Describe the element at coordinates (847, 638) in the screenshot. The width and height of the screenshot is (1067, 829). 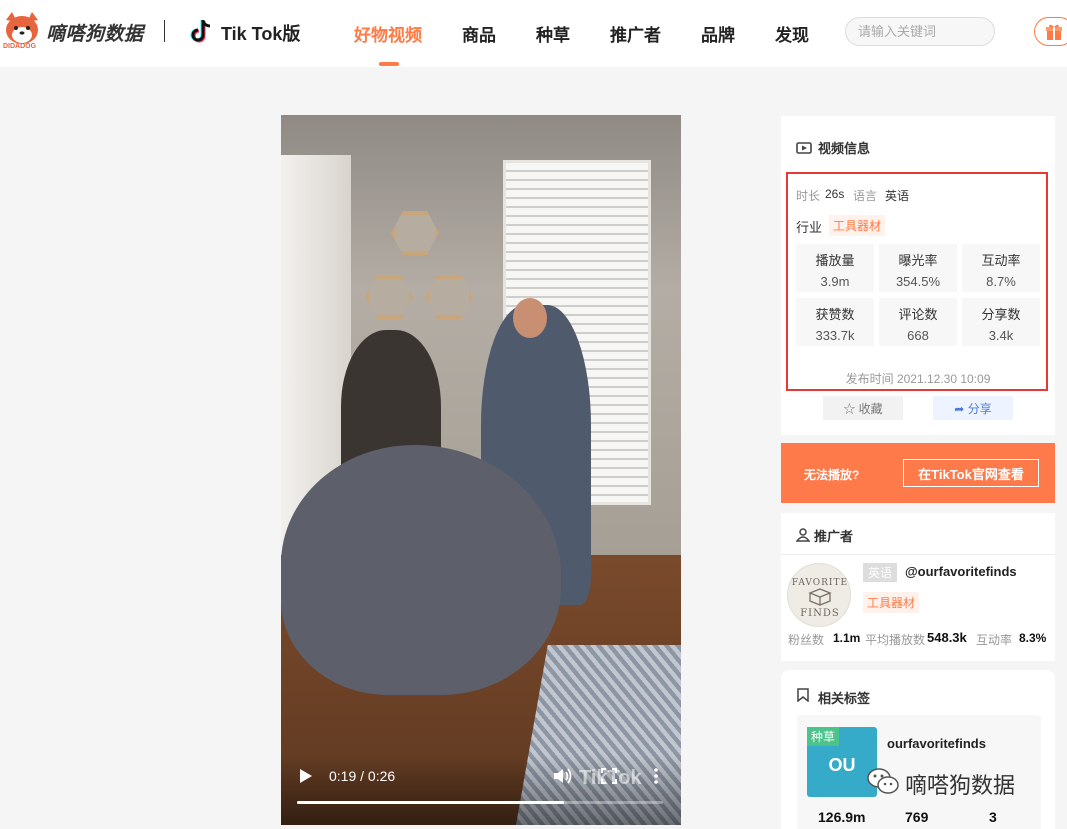
I see `fans-value: 1.1m` at that location.